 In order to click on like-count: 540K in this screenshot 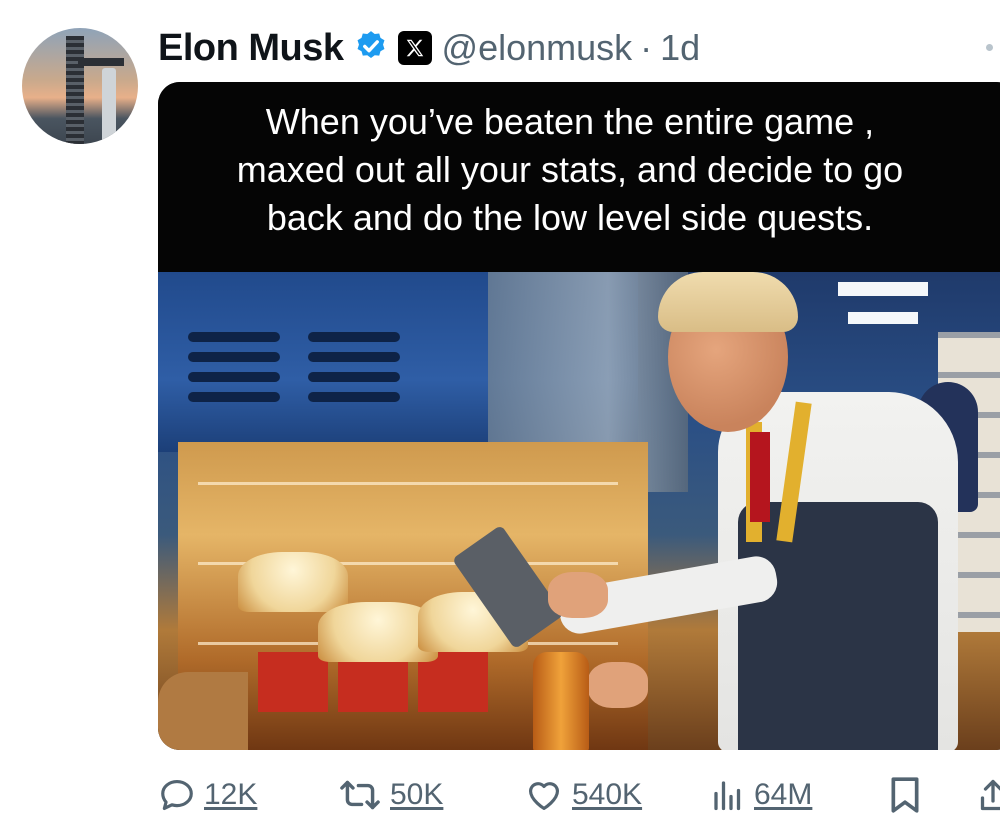, I will do `click(607, 794)`.